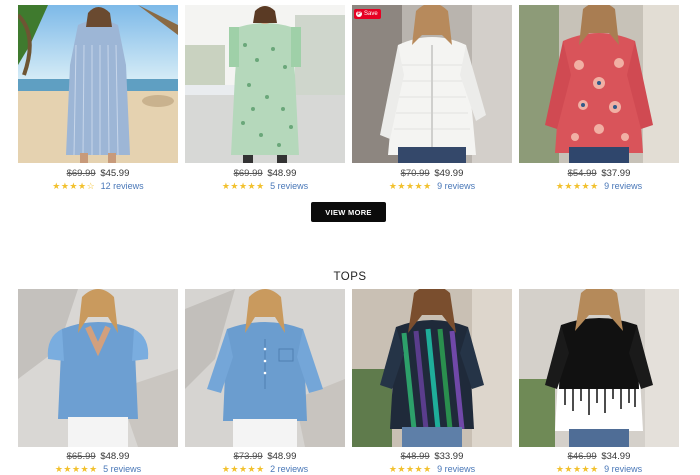 The height and width of the screenshot is (475, 700). What do you see at coordinates (449, 173) in the screenshot?
I see `sale-price: $49.99` at bounding box center [449, 173].